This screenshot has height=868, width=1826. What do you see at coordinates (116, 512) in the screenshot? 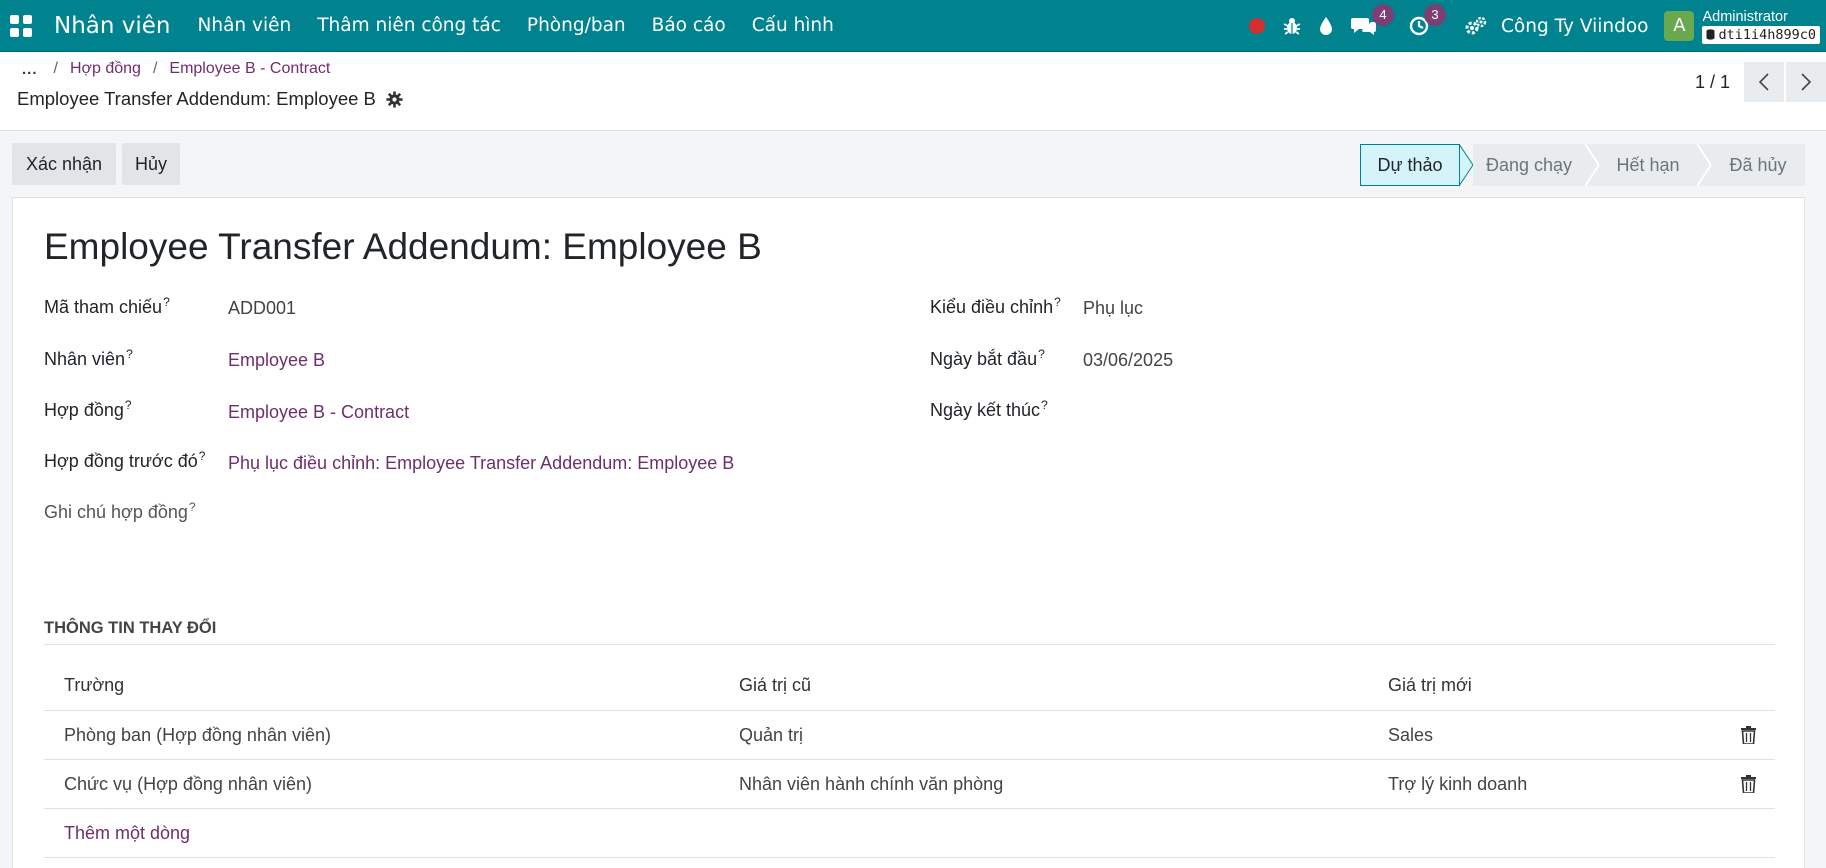
I see `label-text: Ghi chú hợp đồng` at bounding box center [116, 512].